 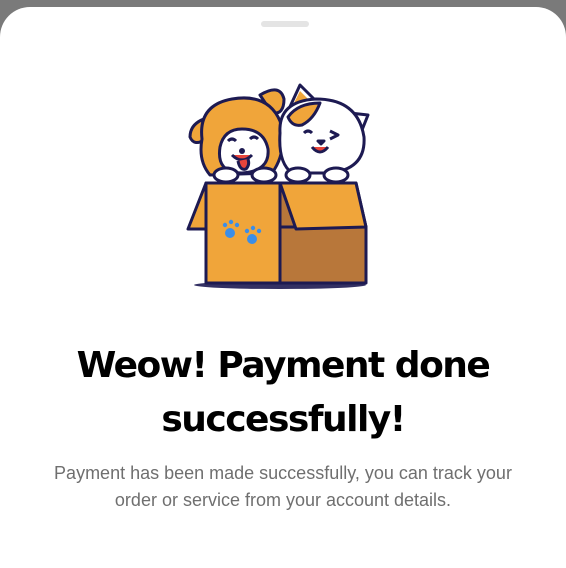 I want to click on title-line-1: Weow! Payment done, so click(x=283, y=365).